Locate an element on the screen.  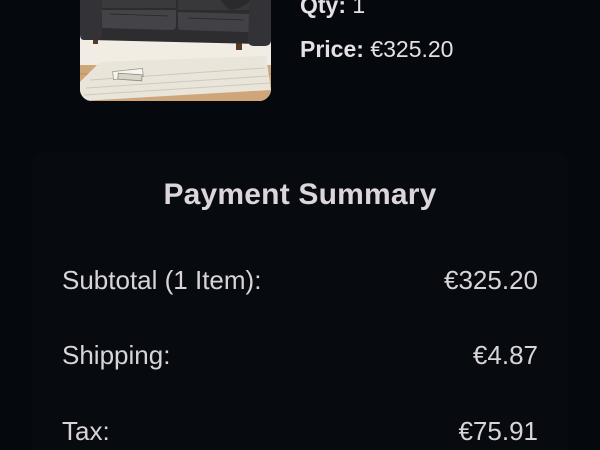
shipping-value: €4.87 is located at coordinates (505, 355).